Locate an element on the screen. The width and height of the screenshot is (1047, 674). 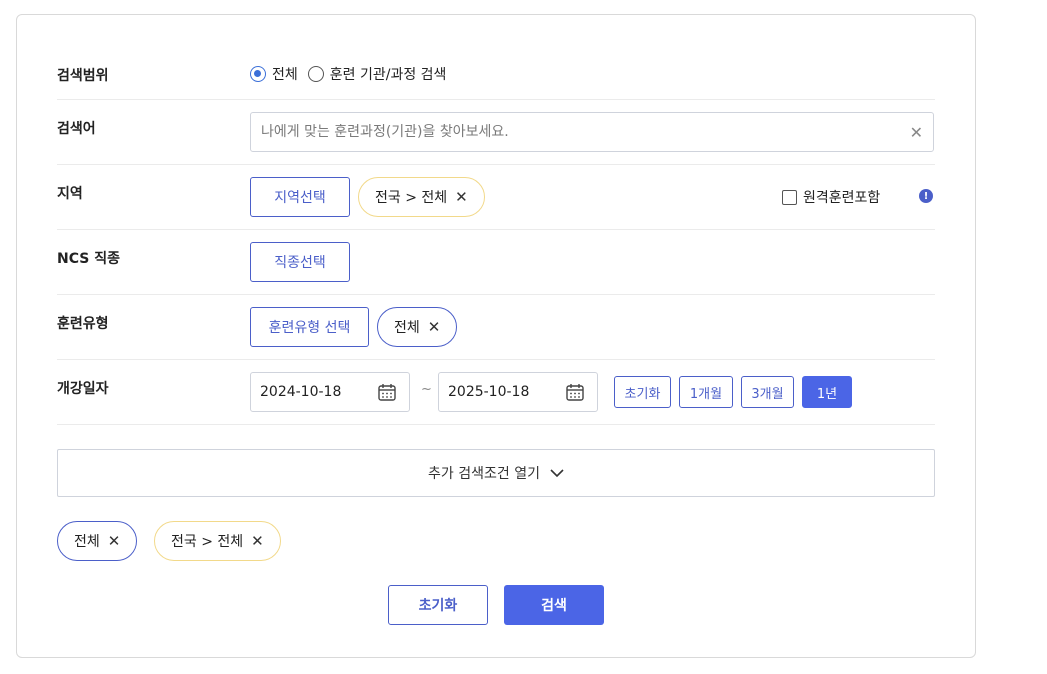
expand-conditions-button: 추가 검색조건 열기 is located at coordinates (496, 473).